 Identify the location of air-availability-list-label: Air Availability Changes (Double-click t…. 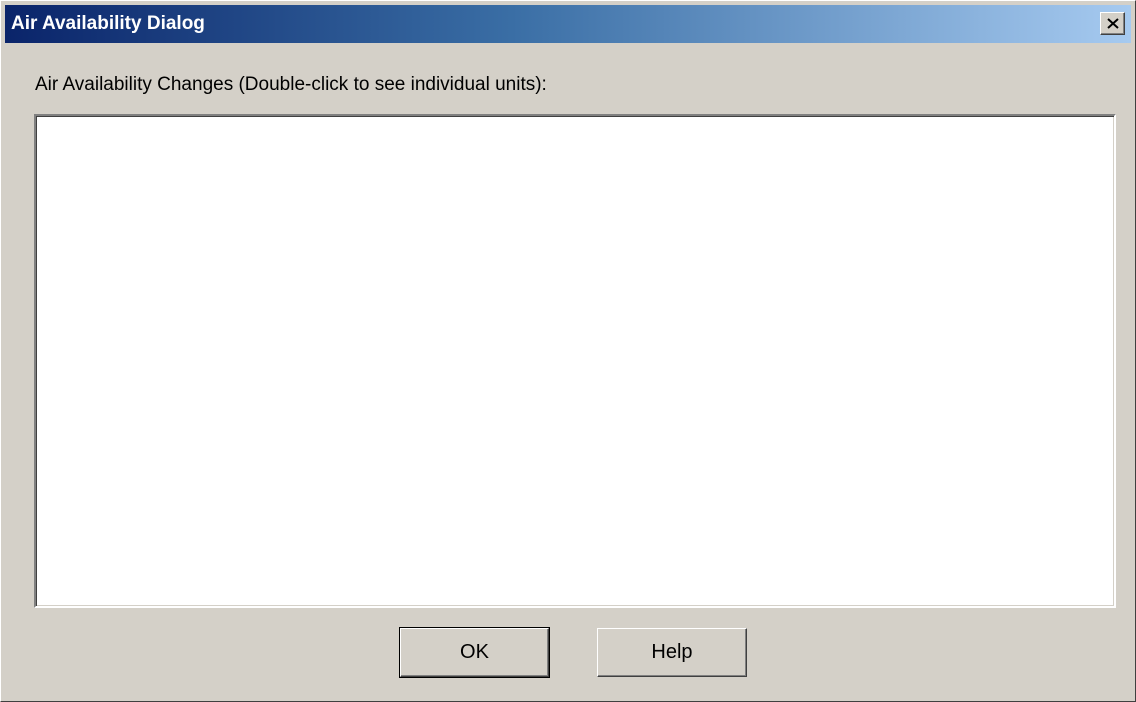
(291, 84).